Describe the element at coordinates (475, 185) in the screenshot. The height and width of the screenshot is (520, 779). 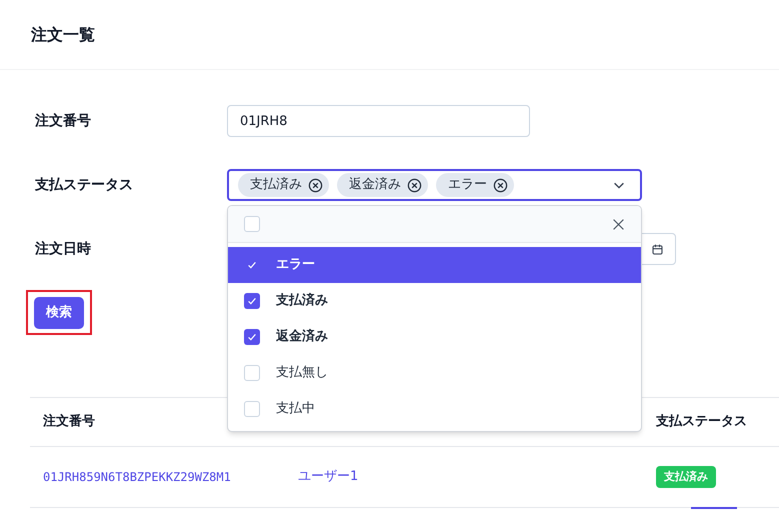
I see `tag-chip: エラー` at that location.